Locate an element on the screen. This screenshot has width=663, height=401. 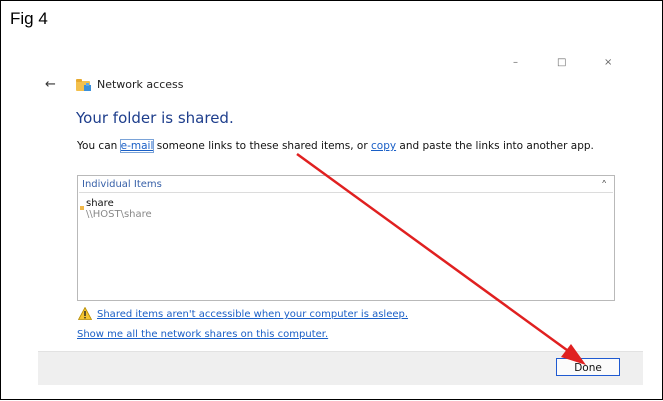
chevron-up-icon: ^ is located at coordinates (604, 183).